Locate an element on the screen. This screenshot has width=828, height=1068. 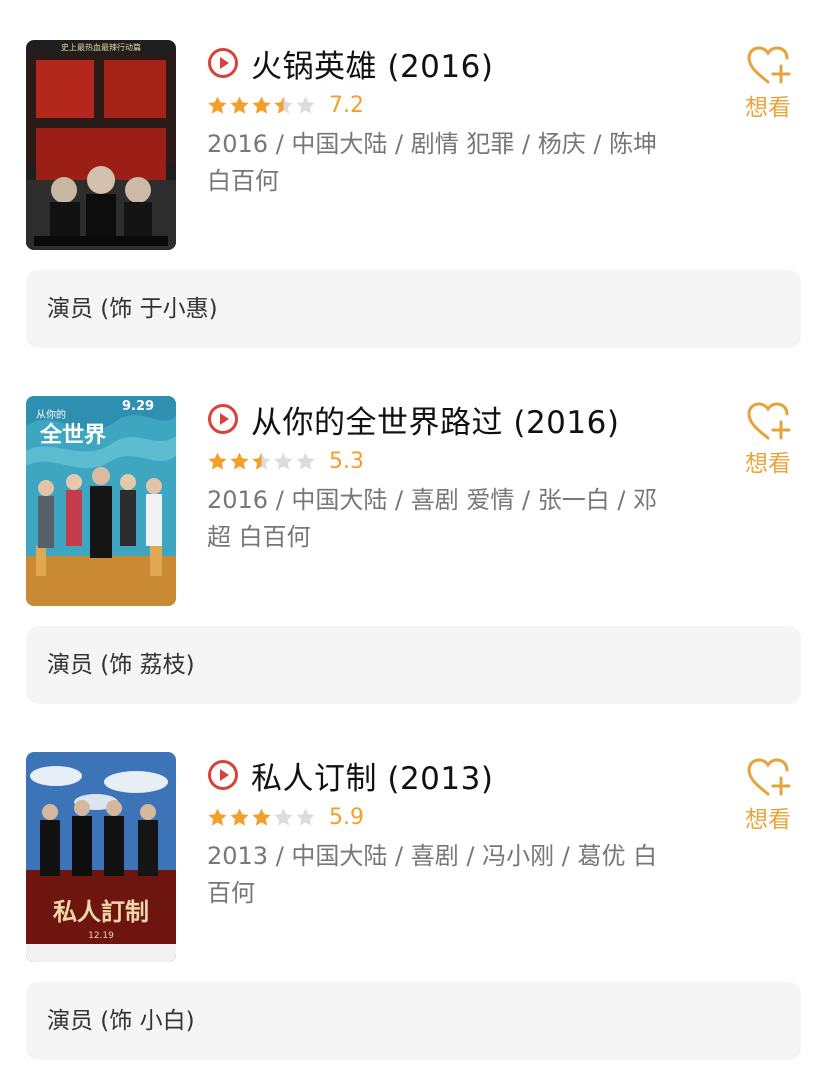
rating-score: 7.2 is located at coordinates (346, 105).